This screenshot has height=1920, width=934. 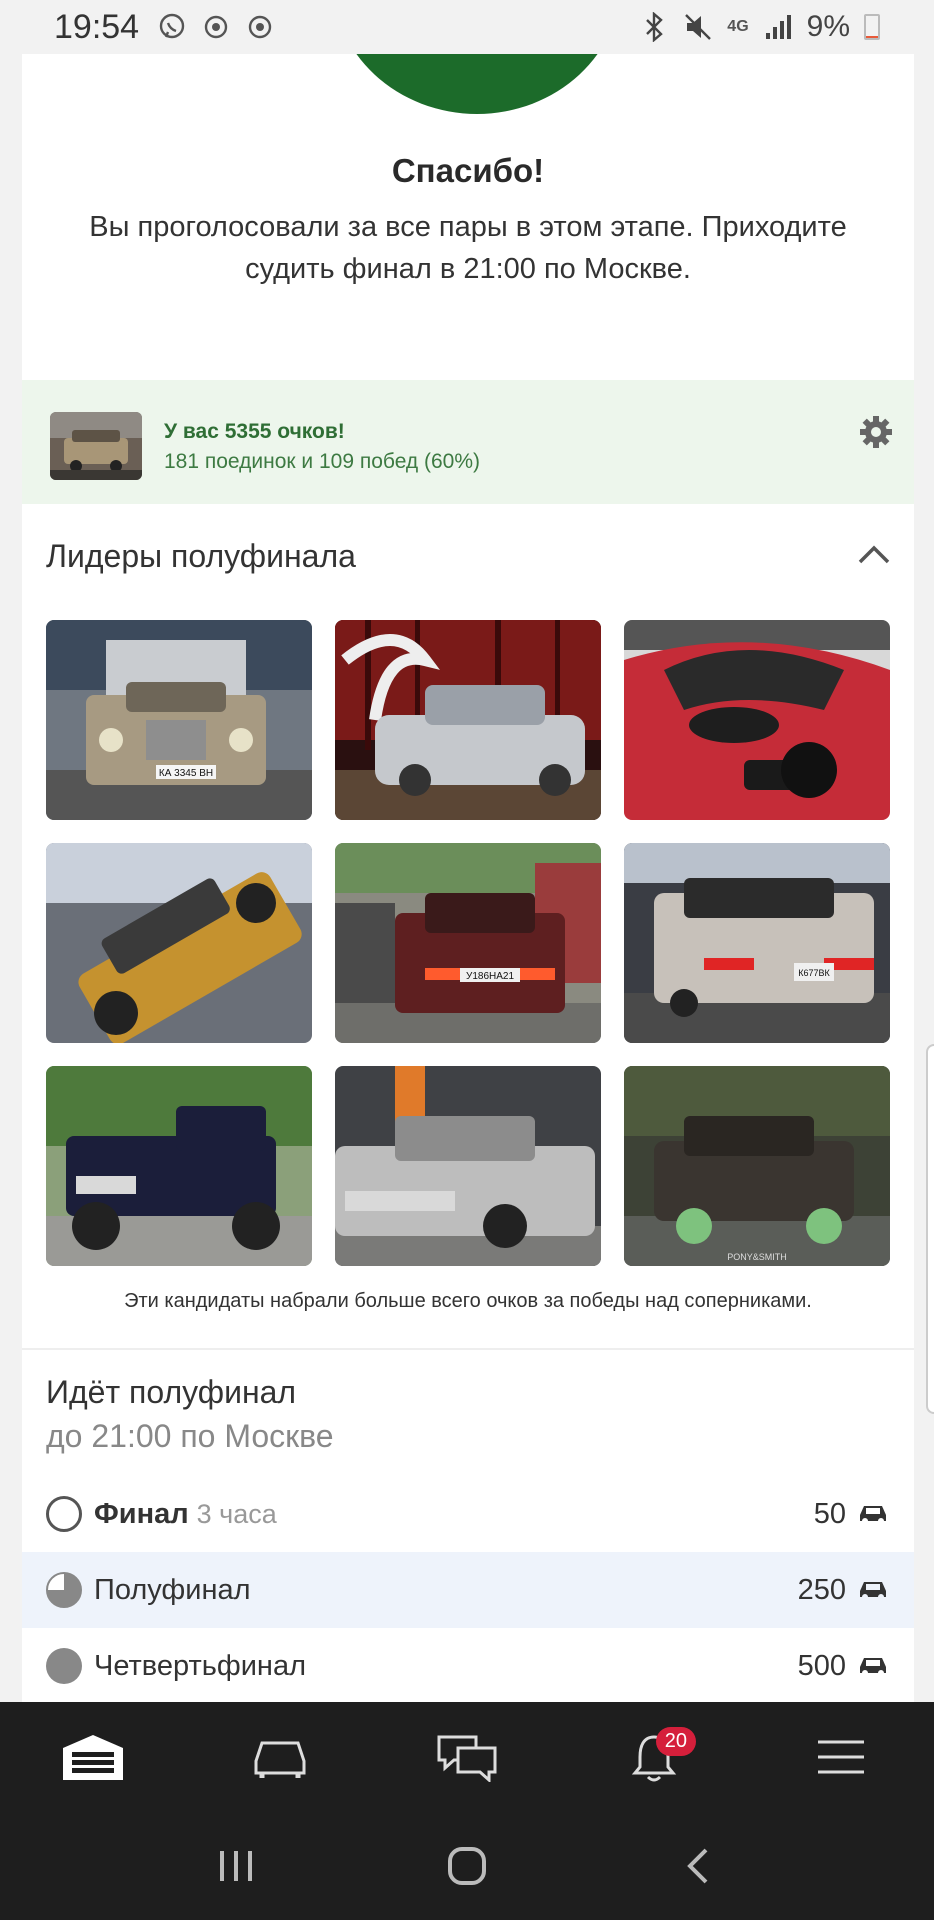 I want to click on system-nav-bar, so click(x=467, y=1866).